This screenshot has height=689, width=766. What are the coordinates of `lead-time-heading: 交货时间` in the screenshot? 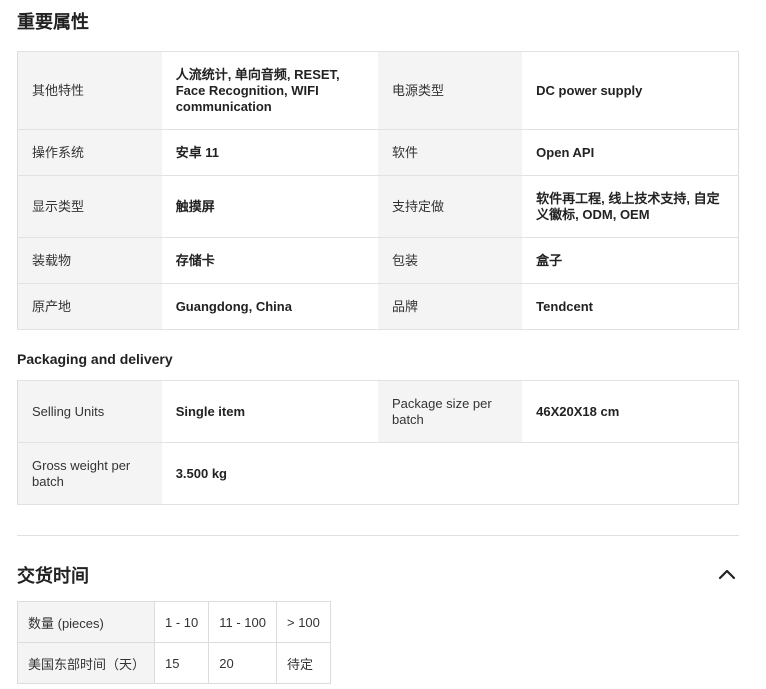 It's located at (53, 576).